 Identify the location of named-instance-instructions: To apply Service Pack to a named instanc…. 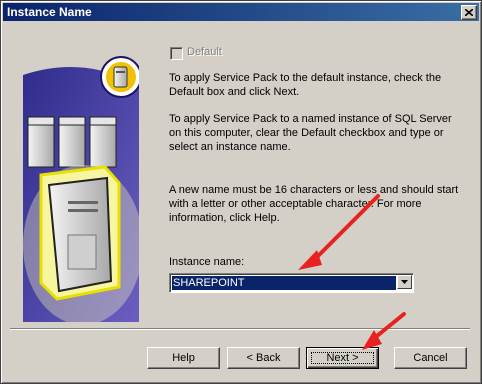
(310, 133).